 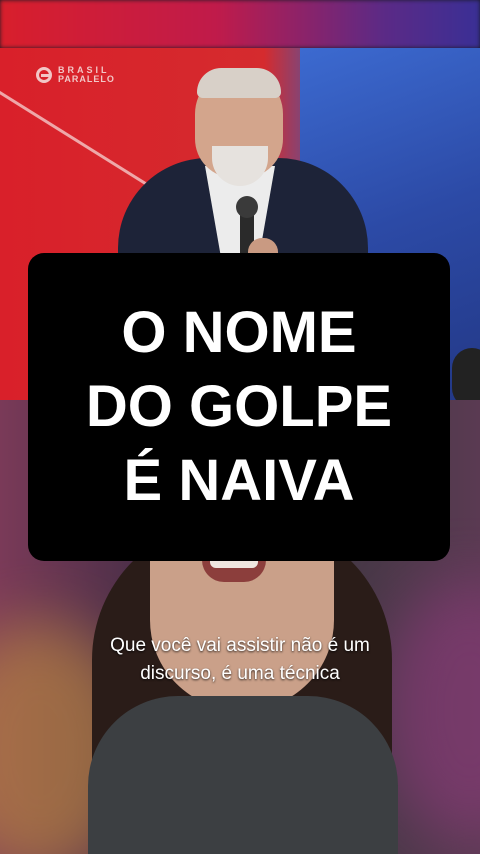 What do you see at coordinates (243, 775) in the screenshot?
I see `presenter-shirt` at bounding box center [243, 775].